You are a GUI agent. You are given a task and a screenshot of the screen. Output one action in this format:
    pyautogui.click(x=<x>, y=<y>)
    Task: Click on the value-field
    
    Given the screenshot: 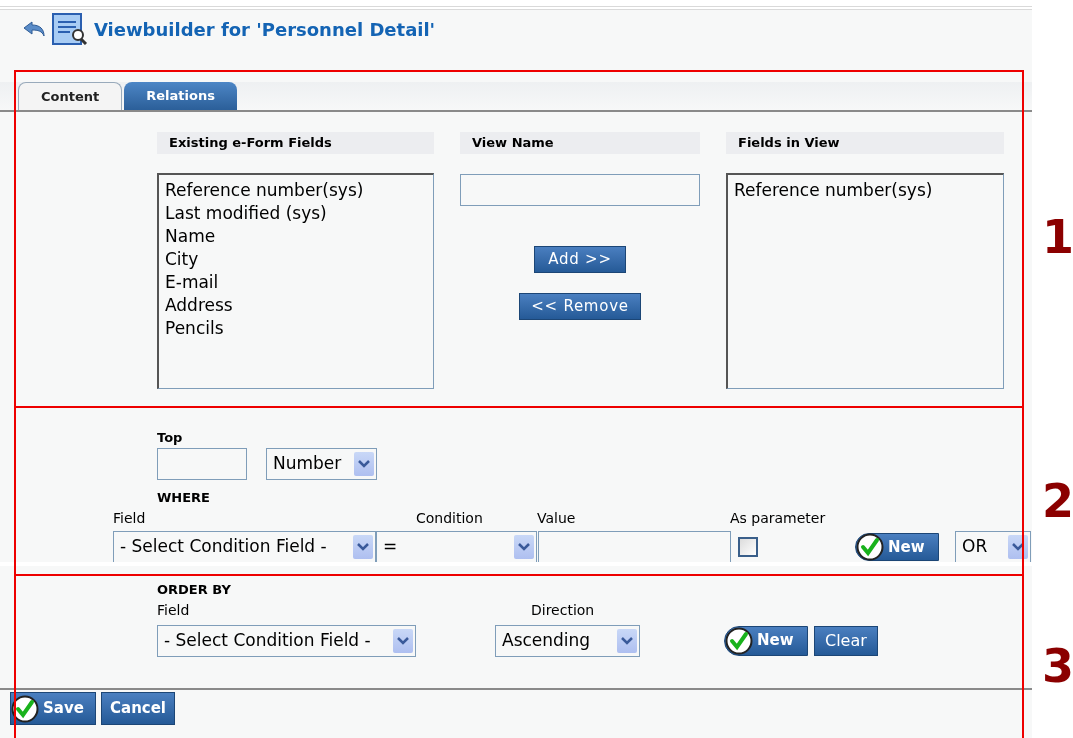 What is the action you would take?
    pyautogui.click(x=634, y=547)
    